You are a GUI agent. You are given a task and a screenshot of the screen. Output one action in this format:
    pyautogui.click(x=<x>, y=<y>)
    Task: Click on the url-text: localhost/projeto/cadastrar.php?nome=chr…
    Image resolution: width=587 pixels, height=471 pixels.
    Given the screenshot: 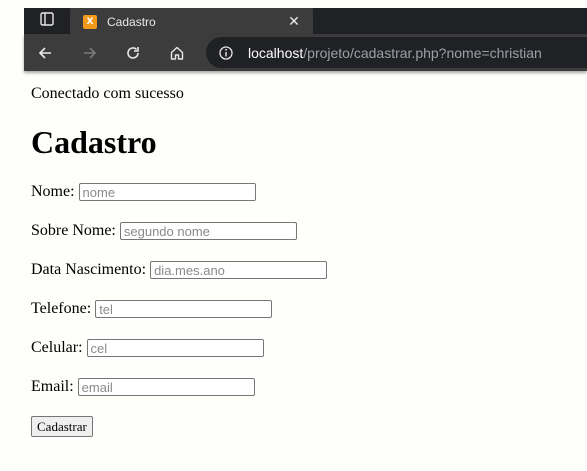 What is the action you would take?
    pyautogui.click(x=395, y=53)
    